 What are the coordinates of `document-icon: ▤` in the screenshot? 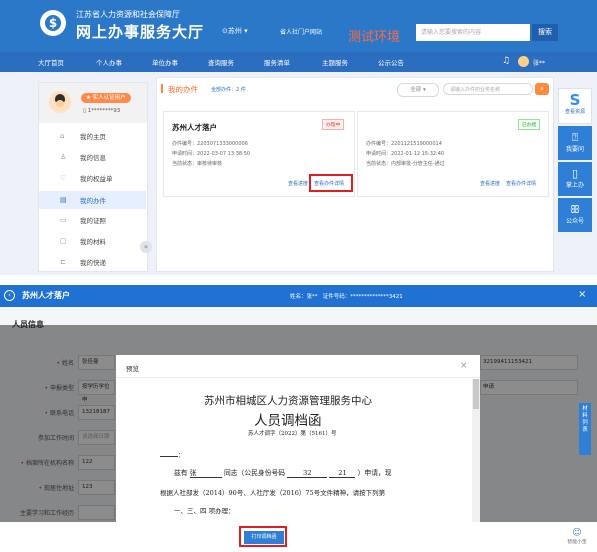 It's located at (63, 200).